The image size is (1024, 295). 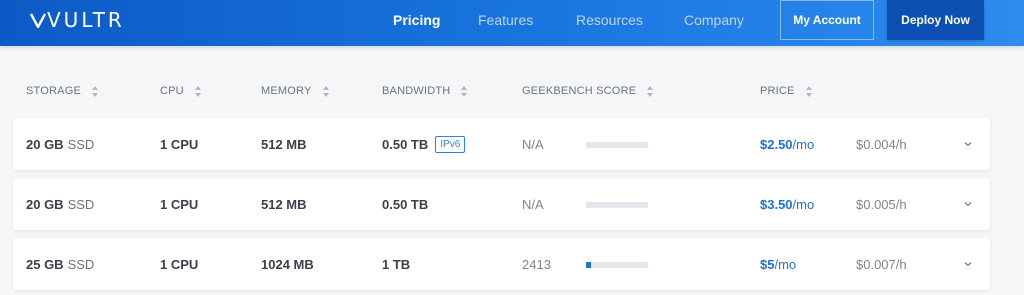 I want to click on bandwidth-cell: 1 TB, so click(x=396, y=264).